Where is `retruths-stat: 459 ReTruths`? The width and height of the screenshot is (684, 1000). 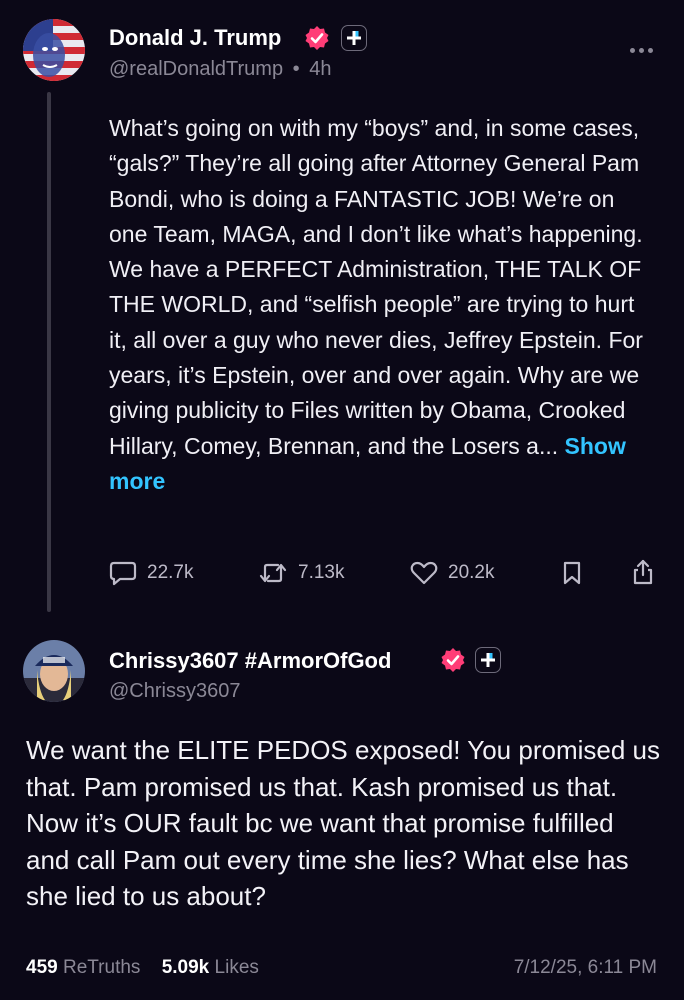 retruths-stat: 459 ReTruths is located at coordinates (86, 967).